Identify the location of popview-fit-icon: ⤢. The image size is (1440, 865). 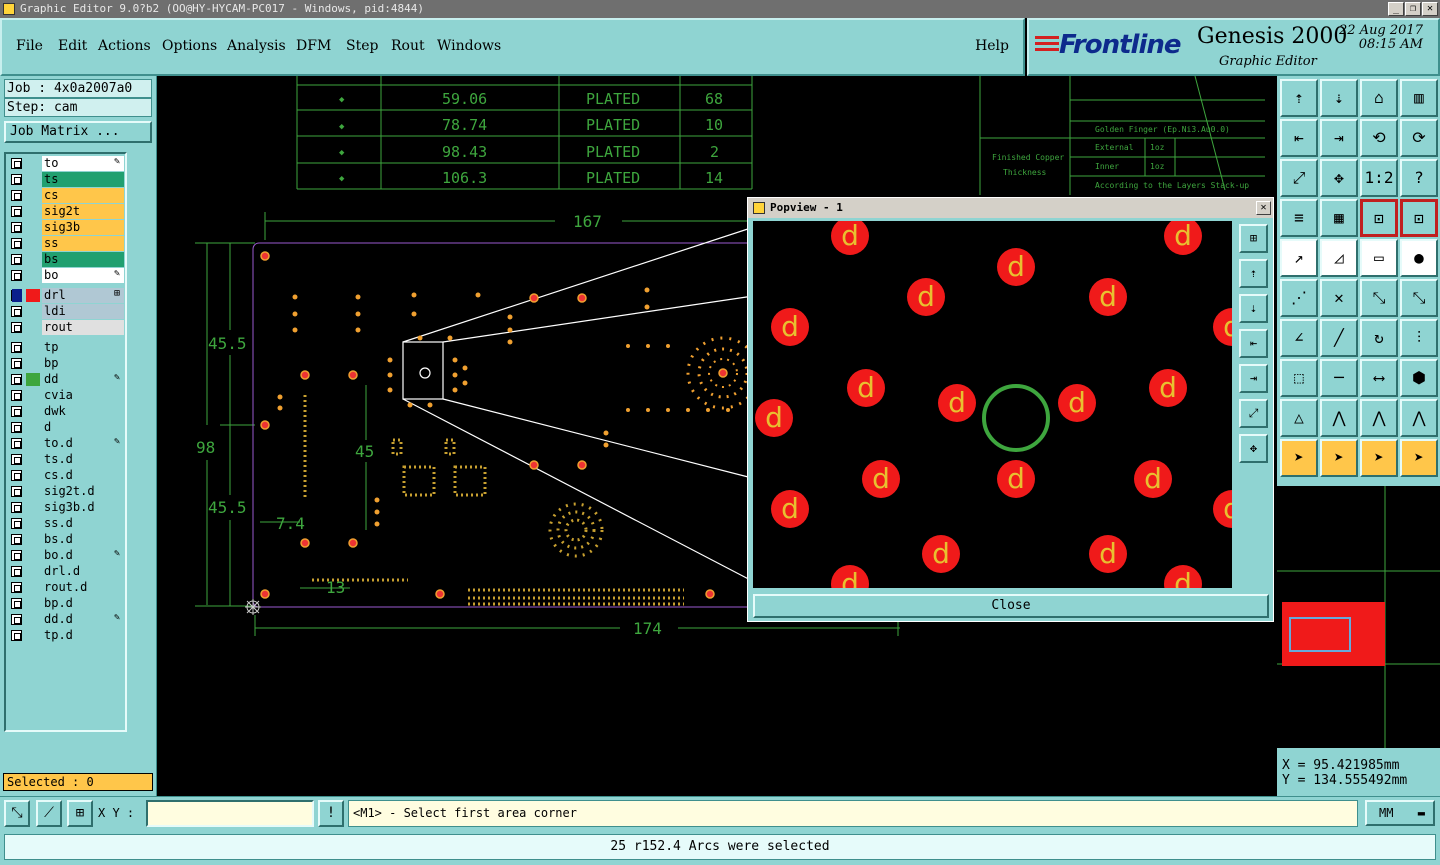
(1253, 413).